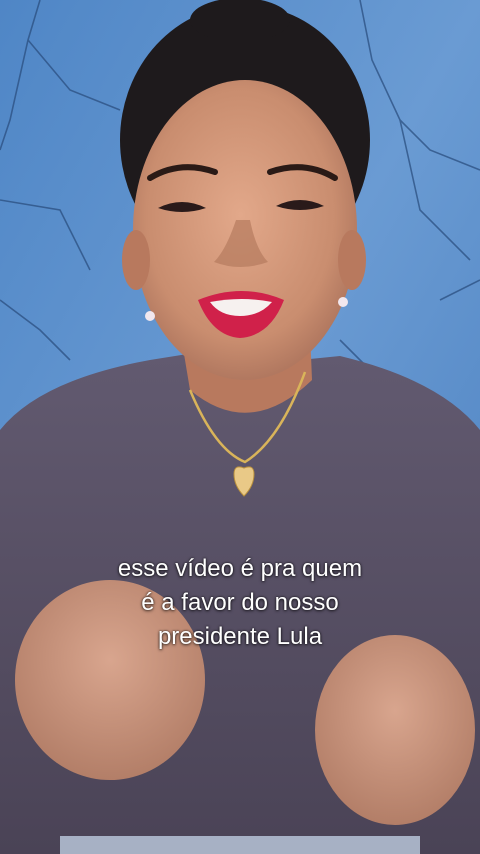 Image resolution: width=480 pixels, height=854 pixels. I want to click on caption-line-2: é a favor do nosso, so click(240, 602).